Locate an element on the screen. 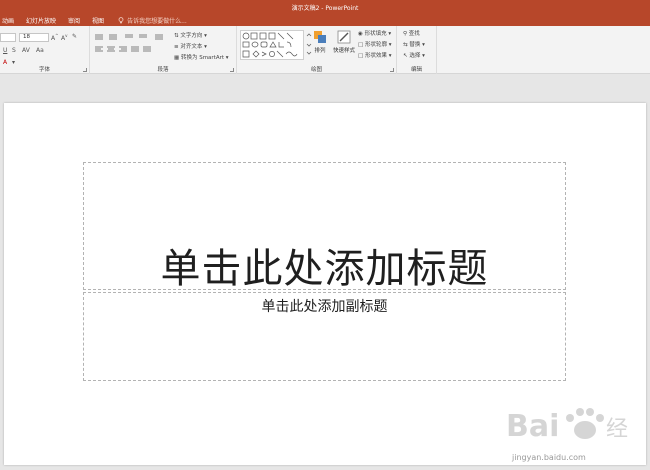  find-button: ⚲ 查找 is located at coordinates (411, 33).